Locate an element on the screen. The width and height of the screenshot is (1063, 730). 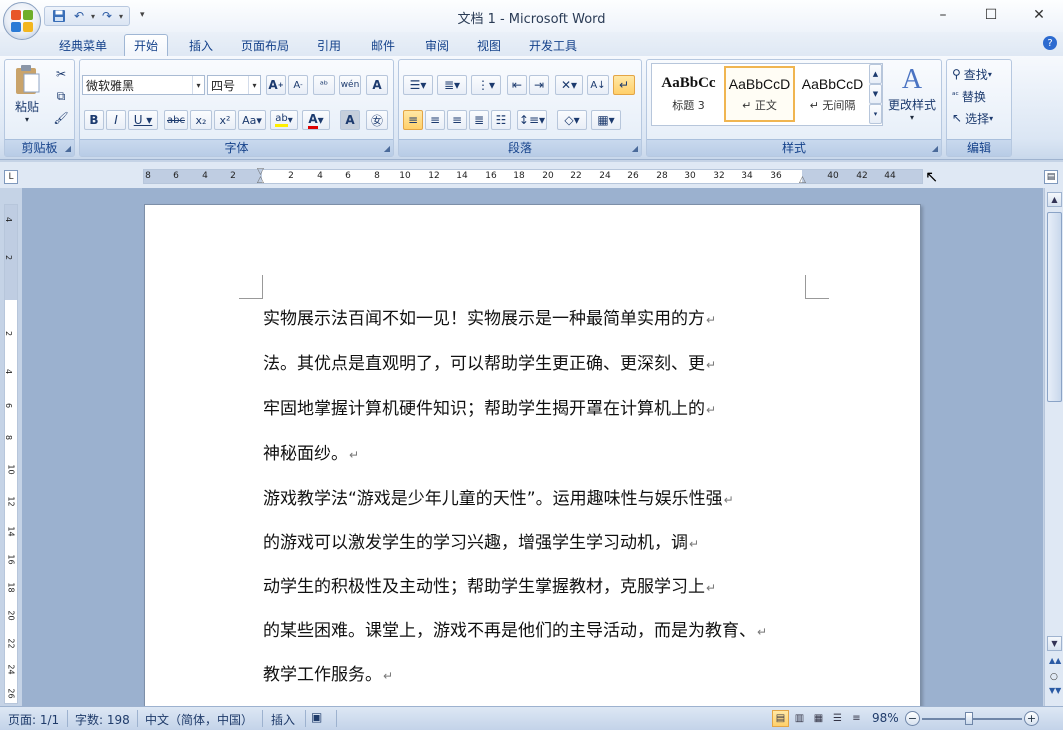
char-border-icon: A is located at coordinates (377, 85).